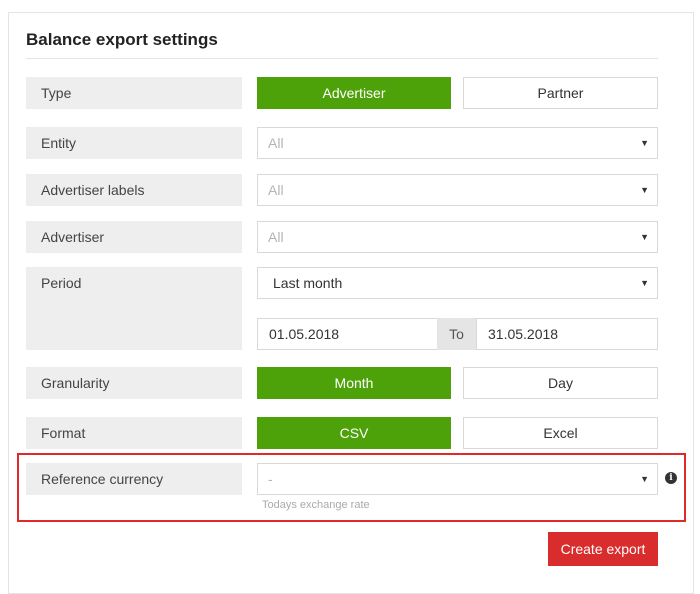  Describe the element at coordinates (457, 479) in the screenshot. I see `reference-currency-select: - ▼` at that location.